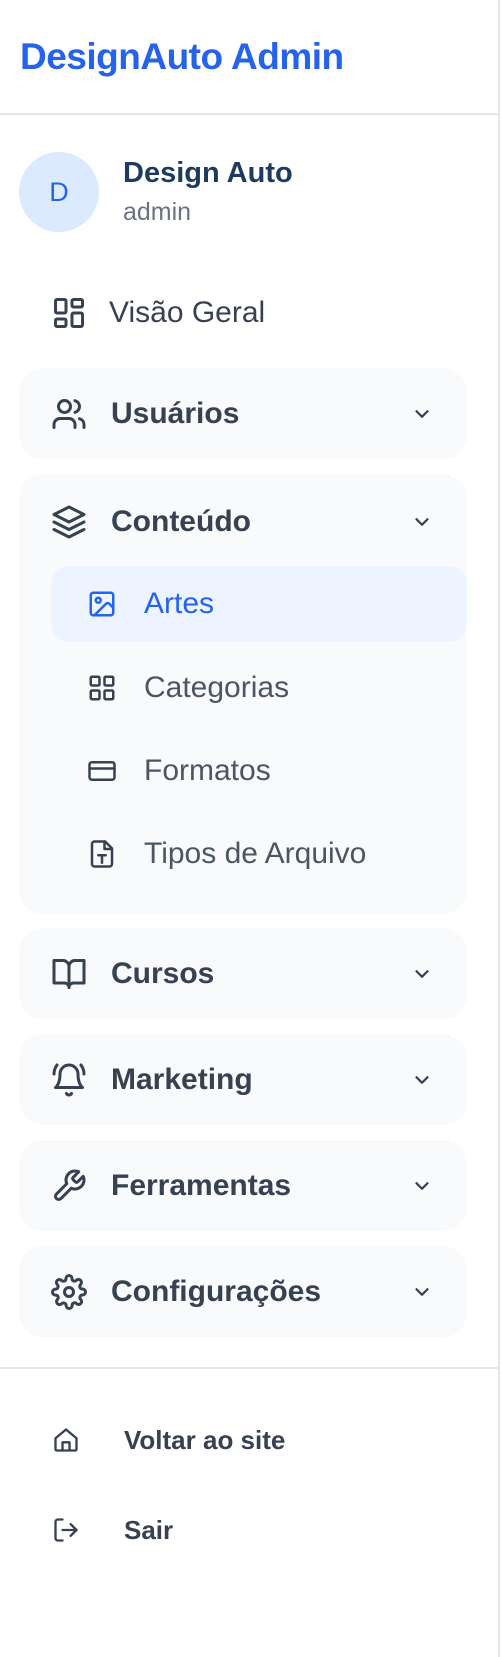 The height and width of the screenshot is (1657, 502). What do you see at coordinates (259, 57) in the screenshot?
I see `brand-title: DesignAuto Admin` at bounding box center [259, 57].